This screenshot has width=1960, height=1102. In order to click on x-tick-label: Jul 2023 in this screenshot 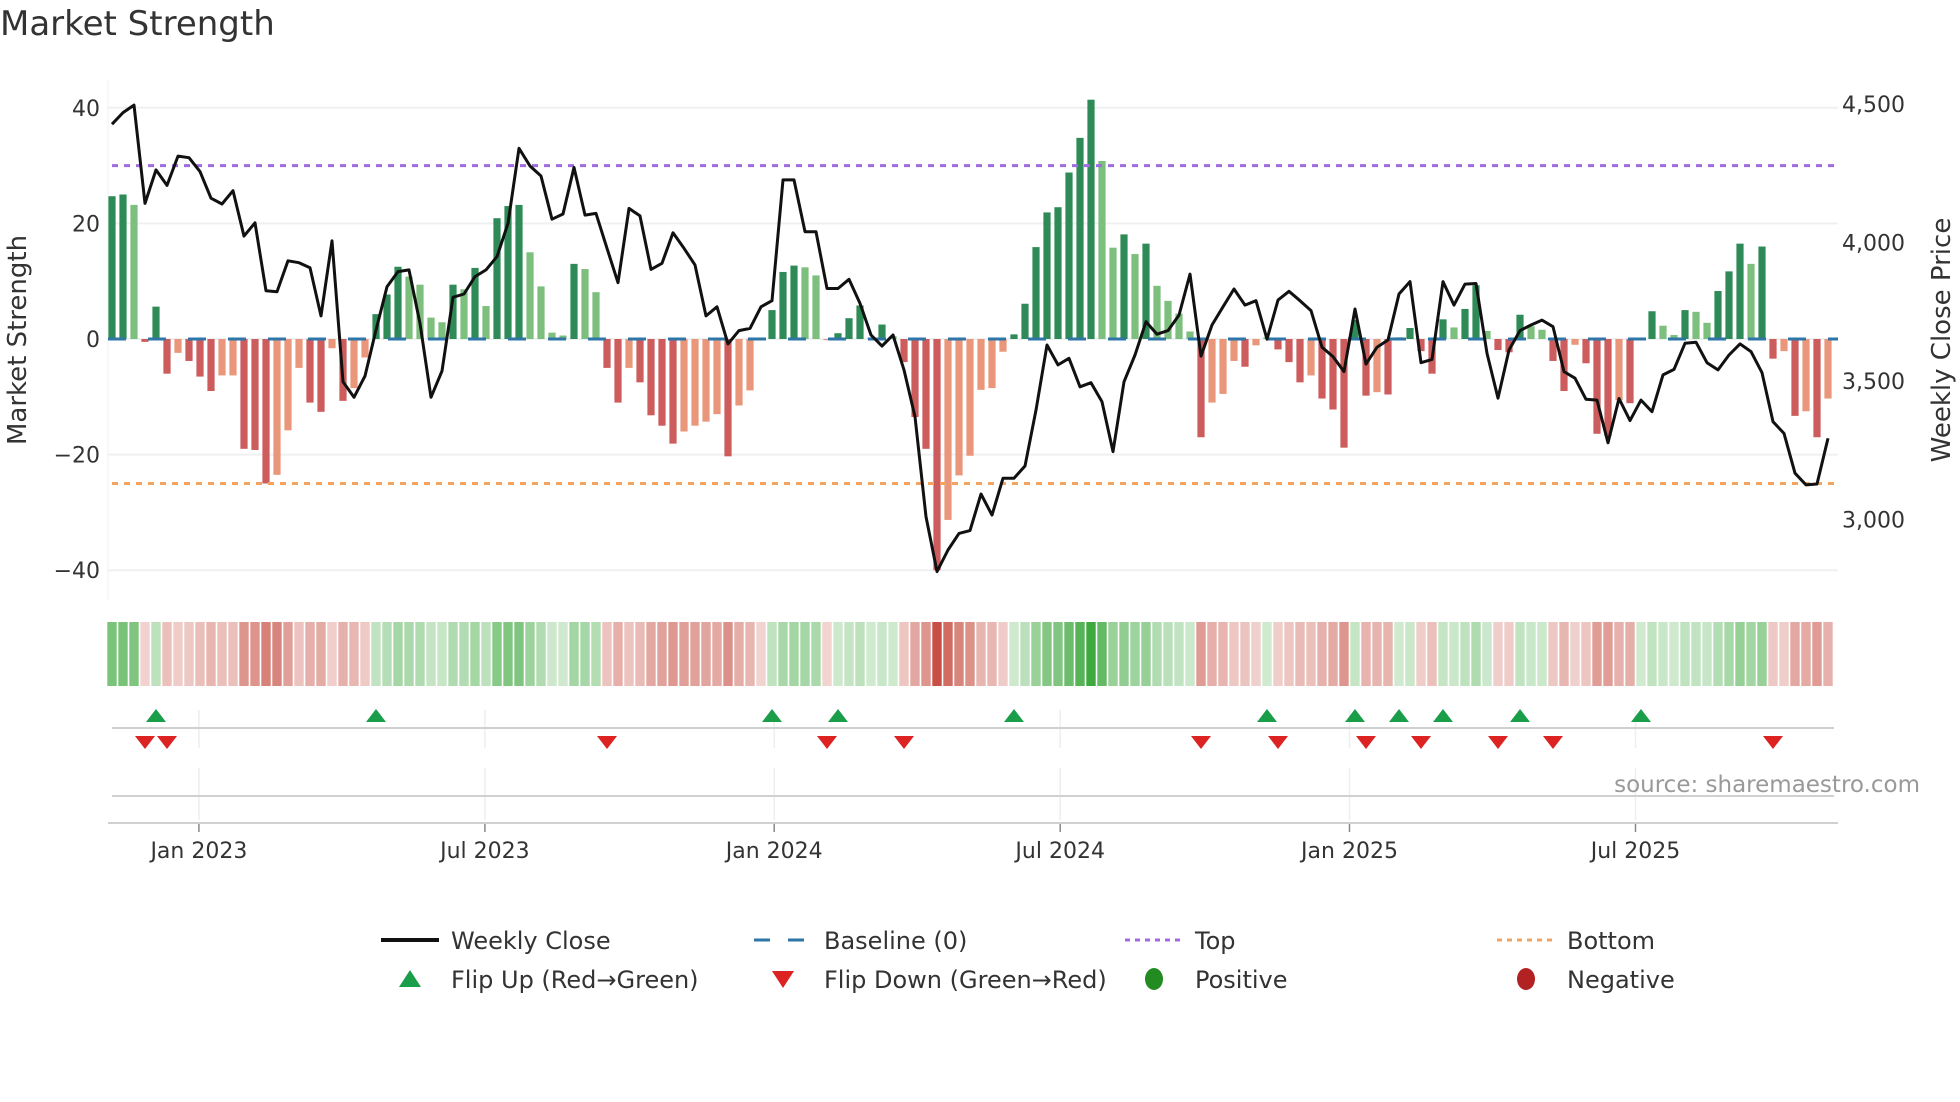, I will do `click(484, 851)`.